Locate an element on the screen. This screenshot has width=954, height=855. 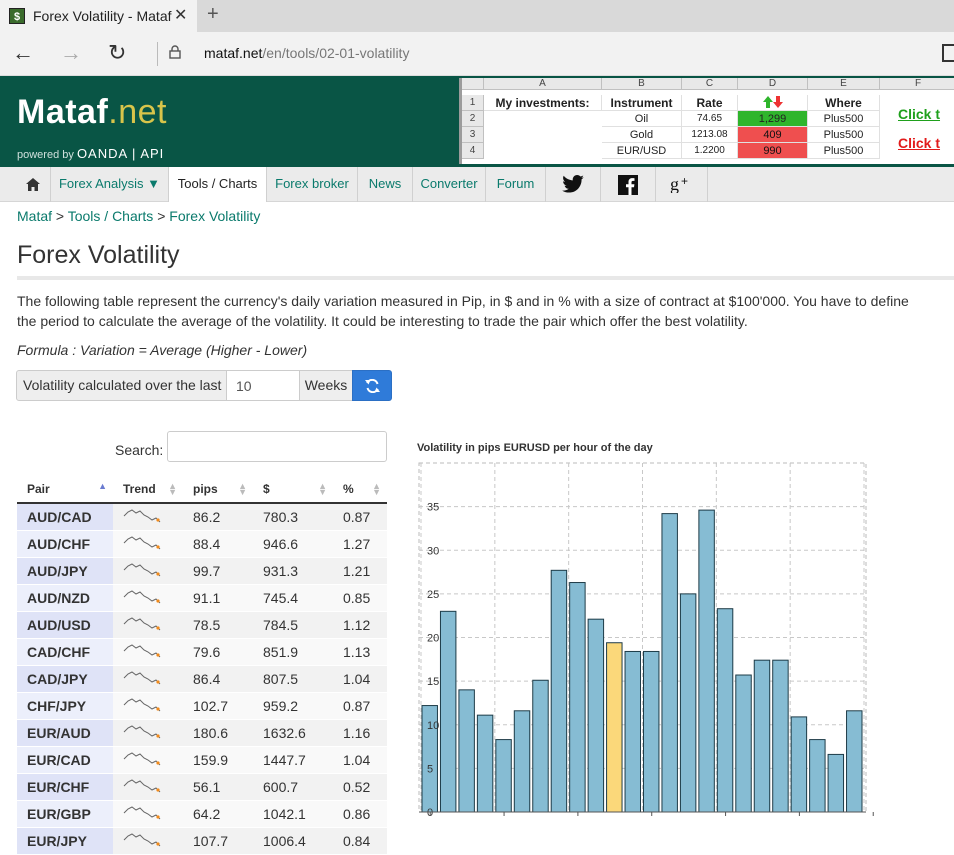
table-row: AUD/JPY 99.7 931.3 1.21 is located at coordinates (202, 571).